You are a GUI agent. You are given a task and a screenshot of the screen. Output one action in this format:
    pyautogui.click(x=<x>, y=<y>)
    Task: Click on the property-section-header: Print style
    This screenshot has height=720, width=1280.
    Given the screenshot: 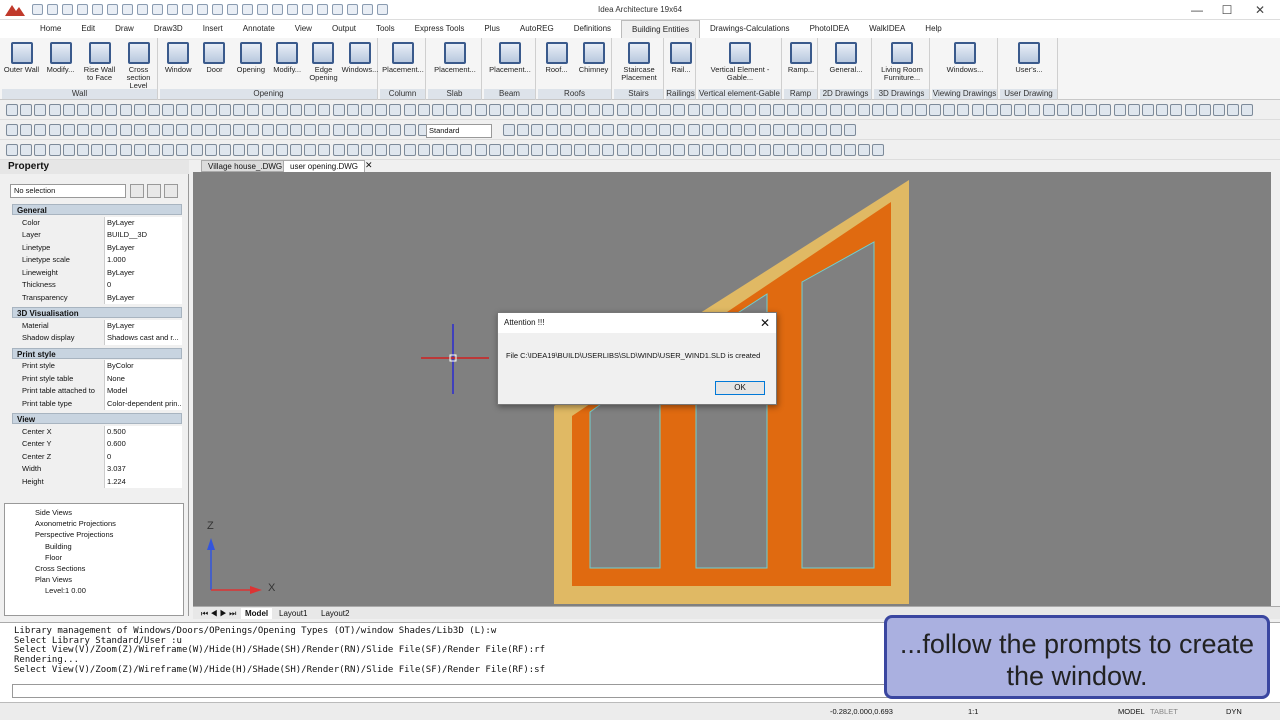 What is the action you would take?
    pyautogui.click(x=97, y=353)
    